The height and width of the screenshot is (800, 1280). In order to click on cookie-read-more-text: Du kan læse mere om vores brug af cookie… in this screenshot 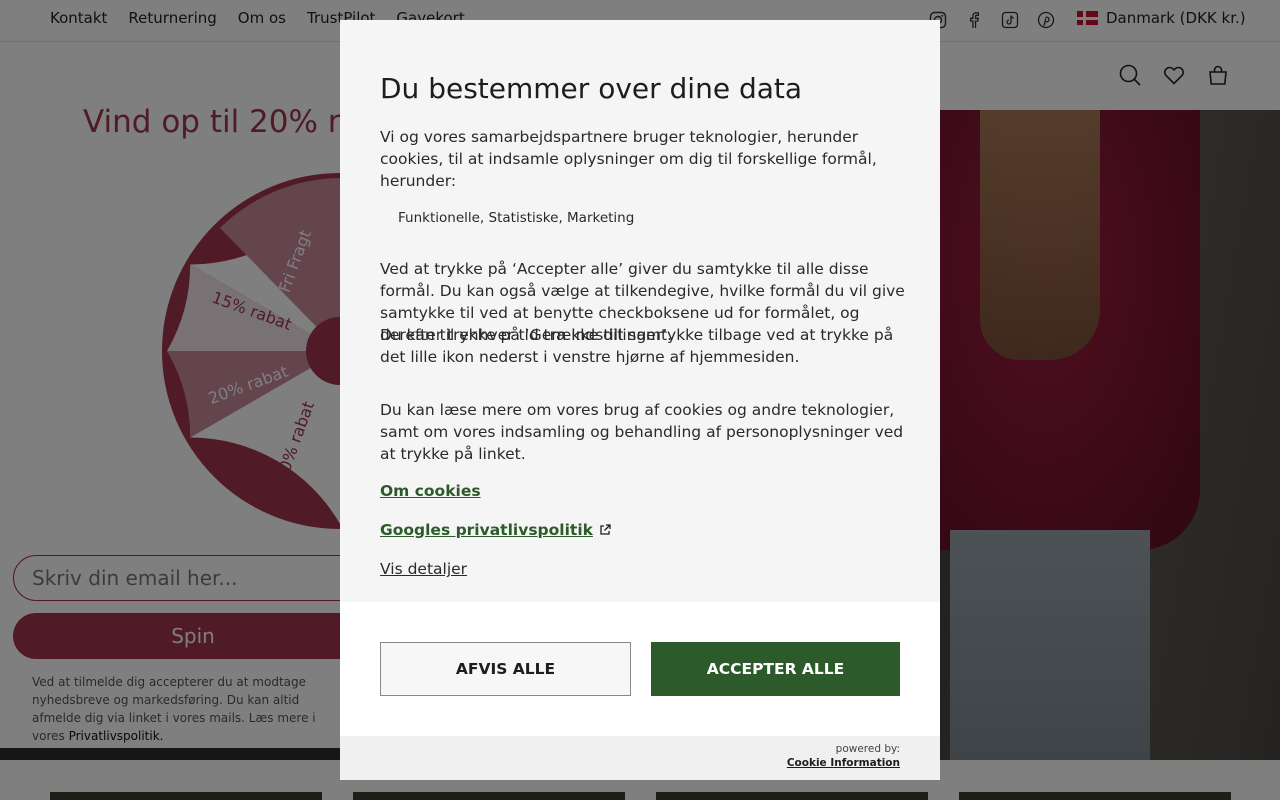, I will do `click(642, 432)`.